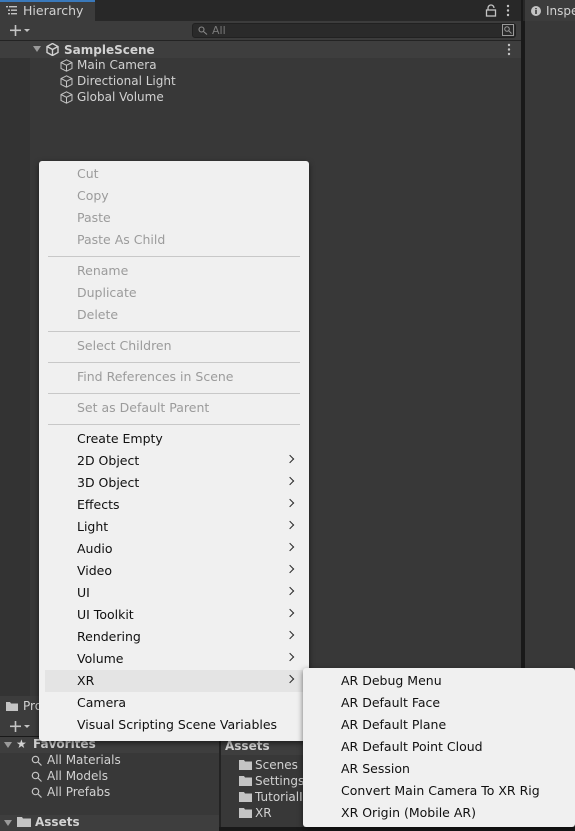  Describe the element at coordinates (100, 658) in the screenshot. I see `menu-item-label: Volume` at that location.